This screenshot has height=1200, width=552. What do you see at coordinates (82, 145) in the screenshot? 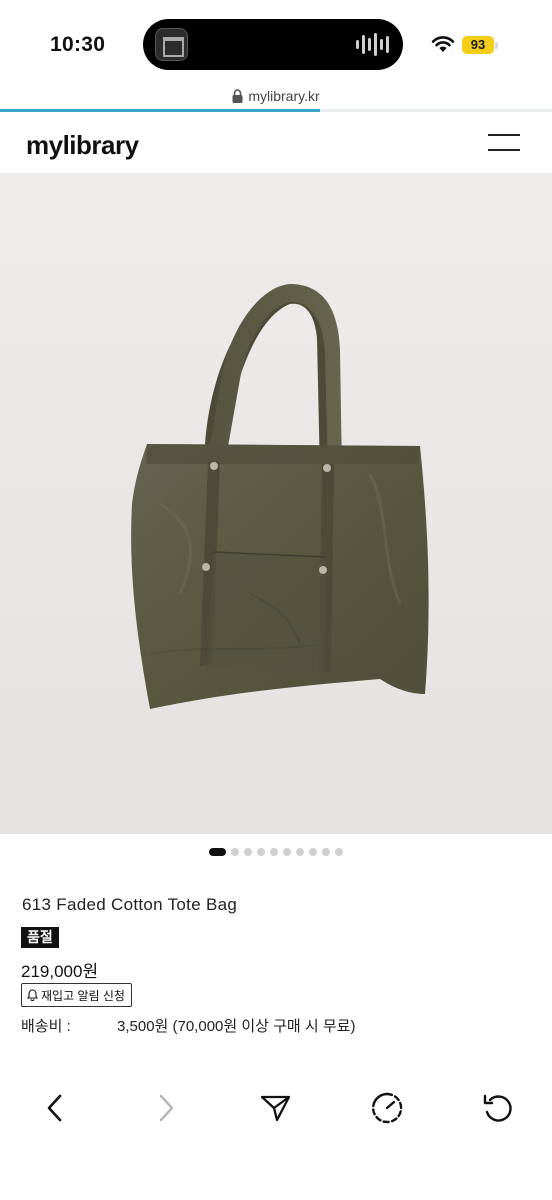
I see `site-logo: mylibrary` at bounding box center [82, 145].